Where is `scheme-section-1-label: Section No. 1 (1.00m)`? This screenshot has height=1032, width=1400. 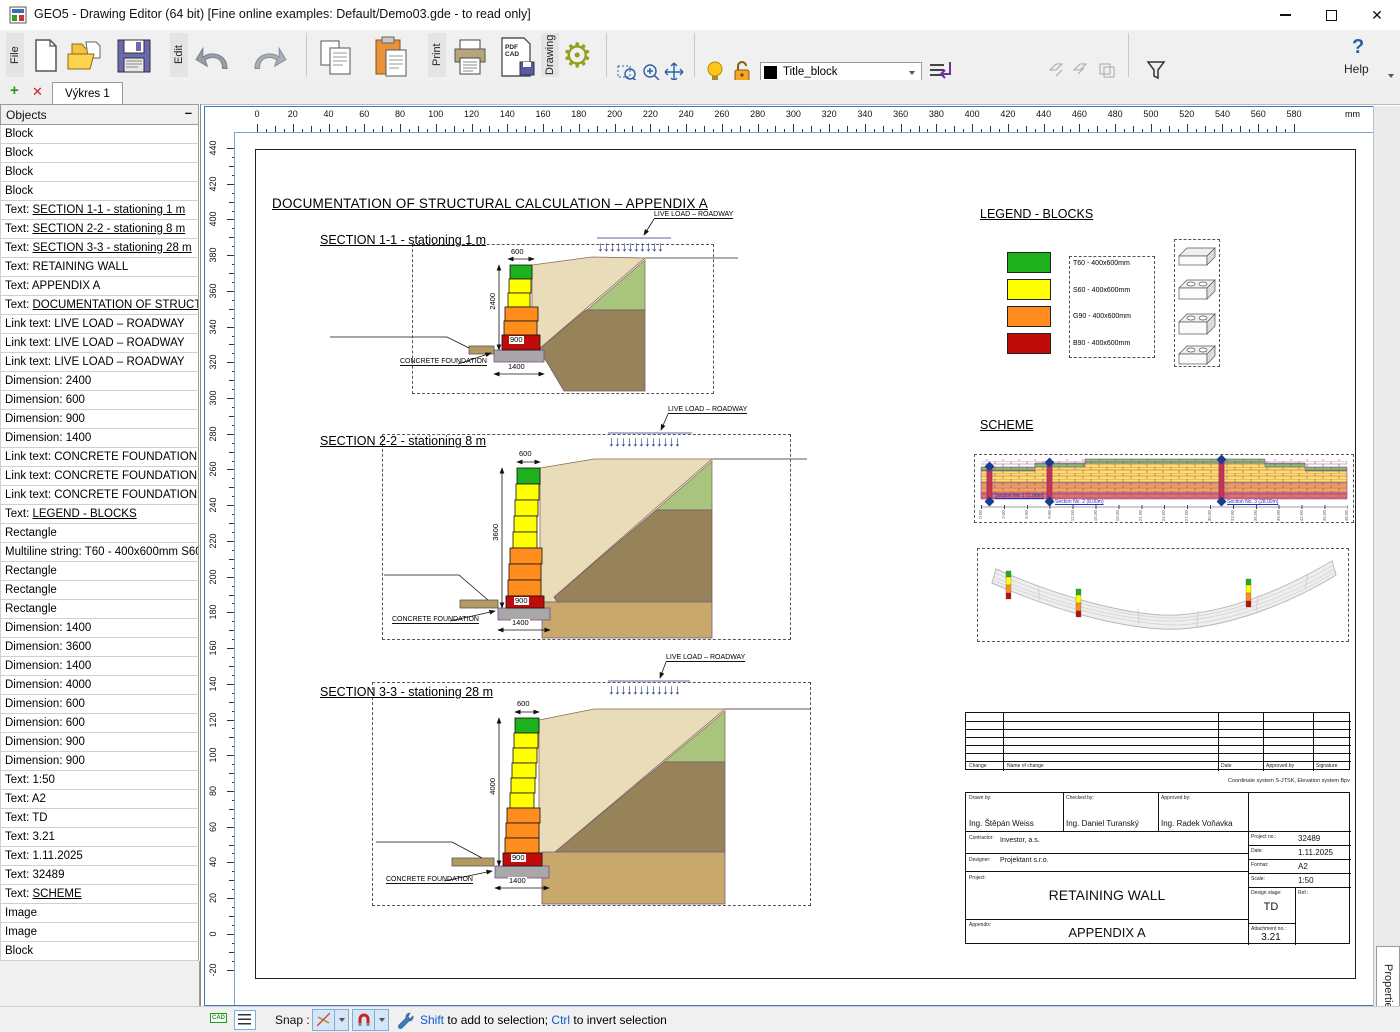
scheme-section-1-label: Section No. 1 (1.00m) is located at coordinates (1019, 496).